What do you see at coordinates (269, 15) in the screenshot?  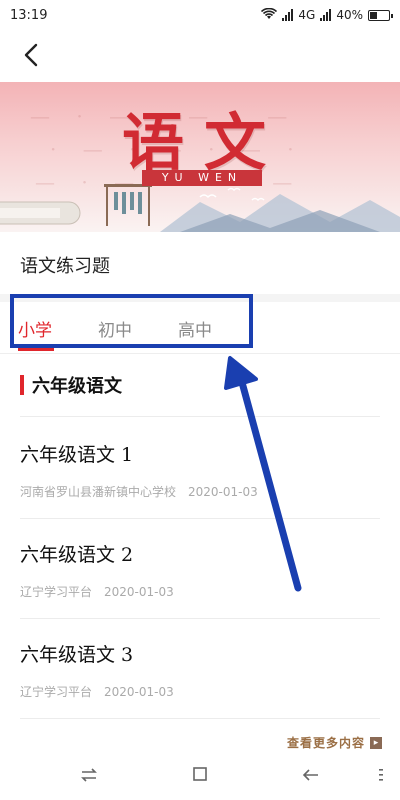 I see `wifi-icon` at bounding box center [269, 15].